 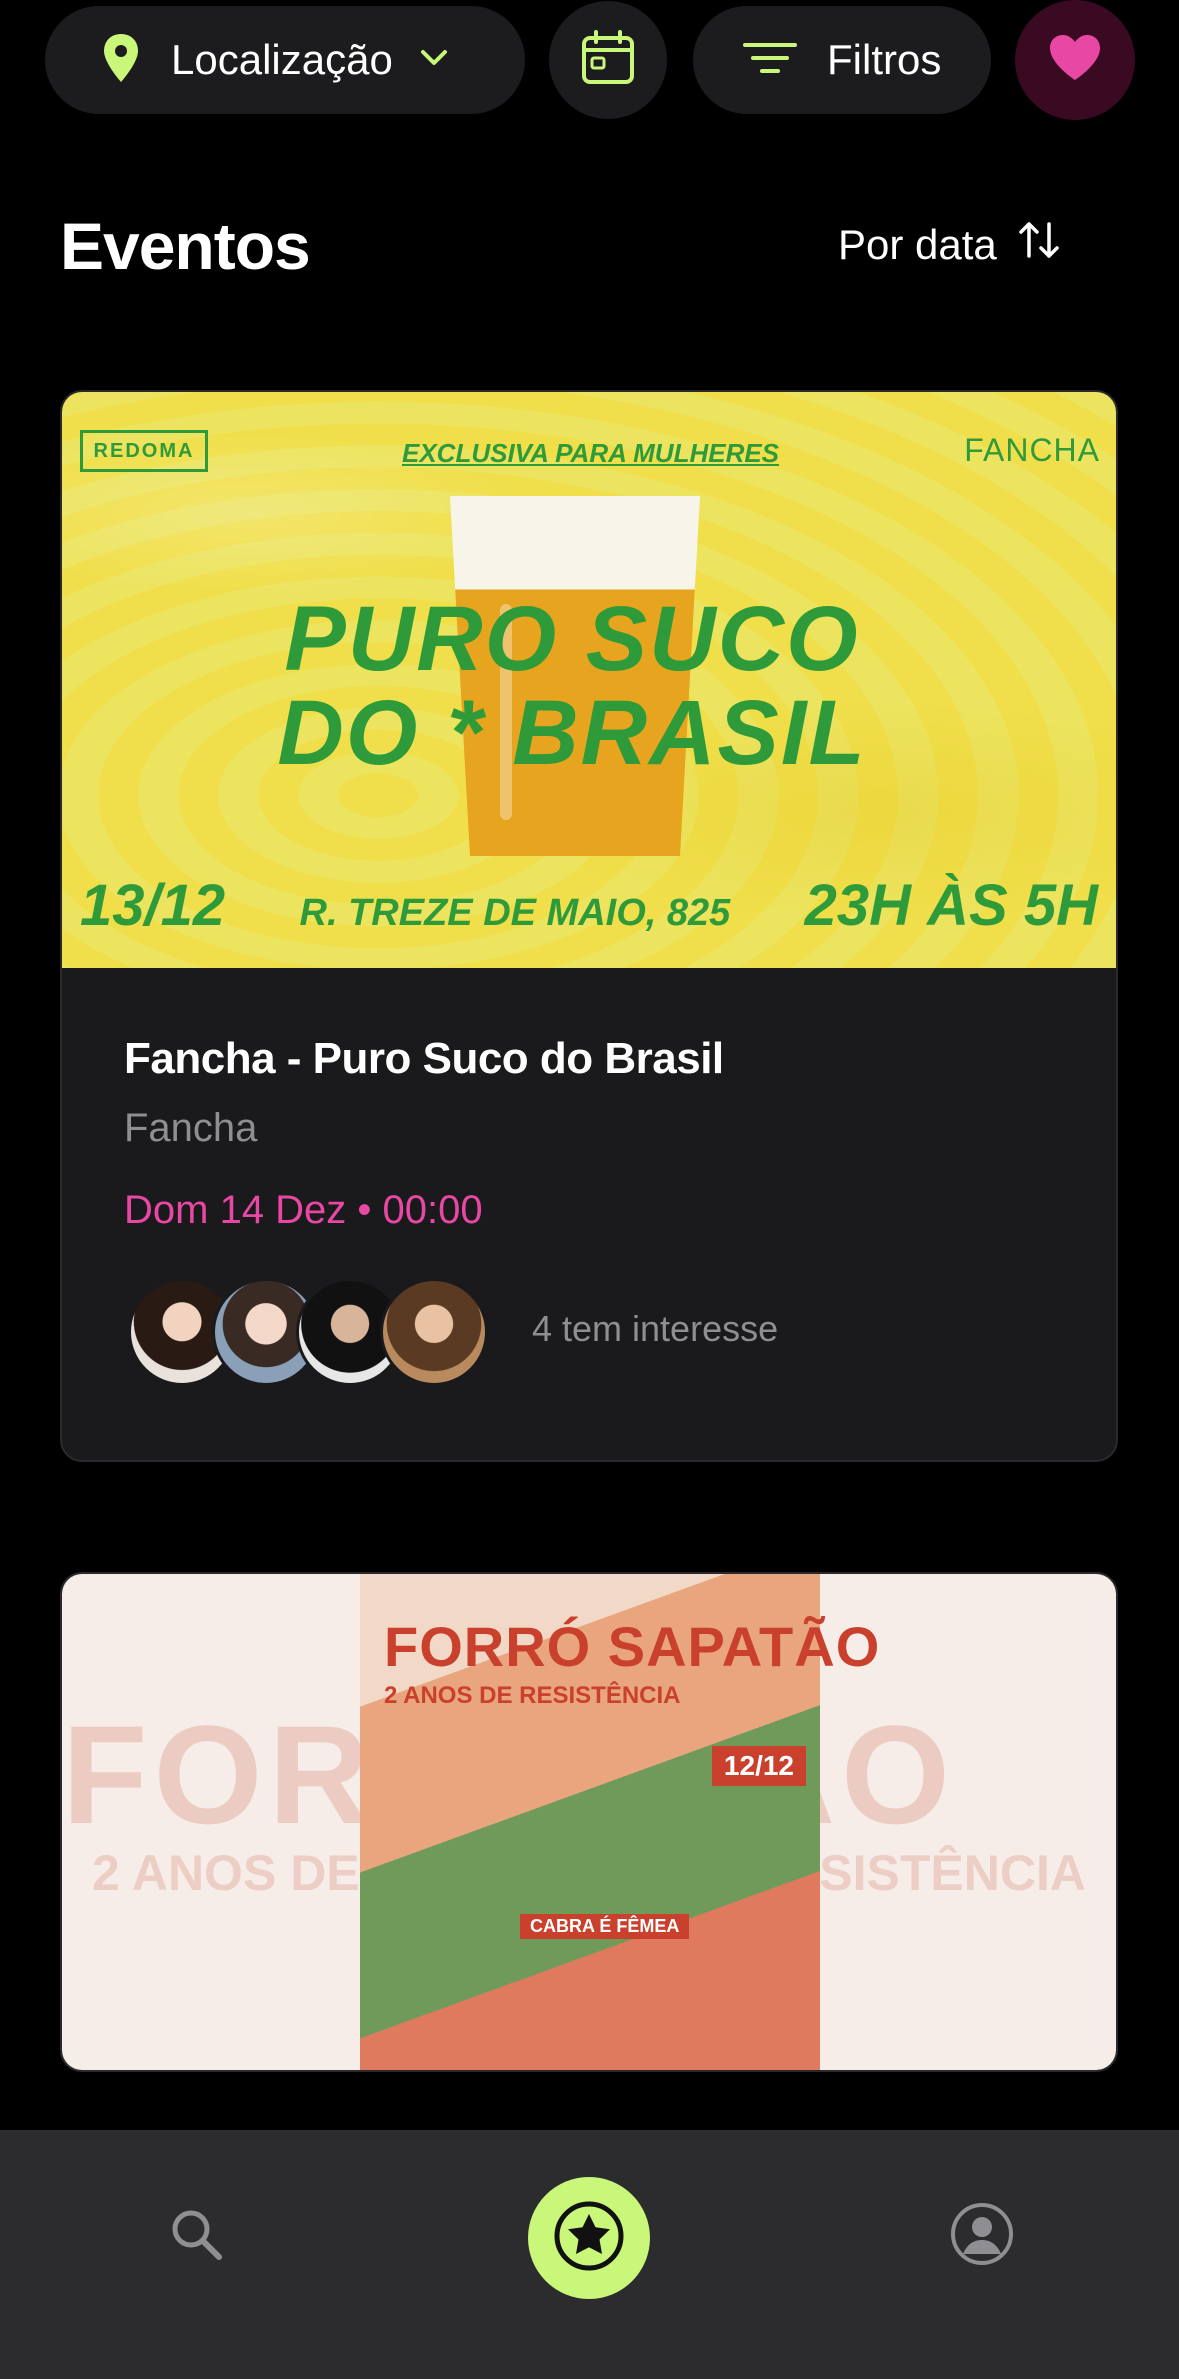 What do you see at coordinates (434, 1332) in the screenshot?
I see `avatar` at bounding box center [434, 1332].